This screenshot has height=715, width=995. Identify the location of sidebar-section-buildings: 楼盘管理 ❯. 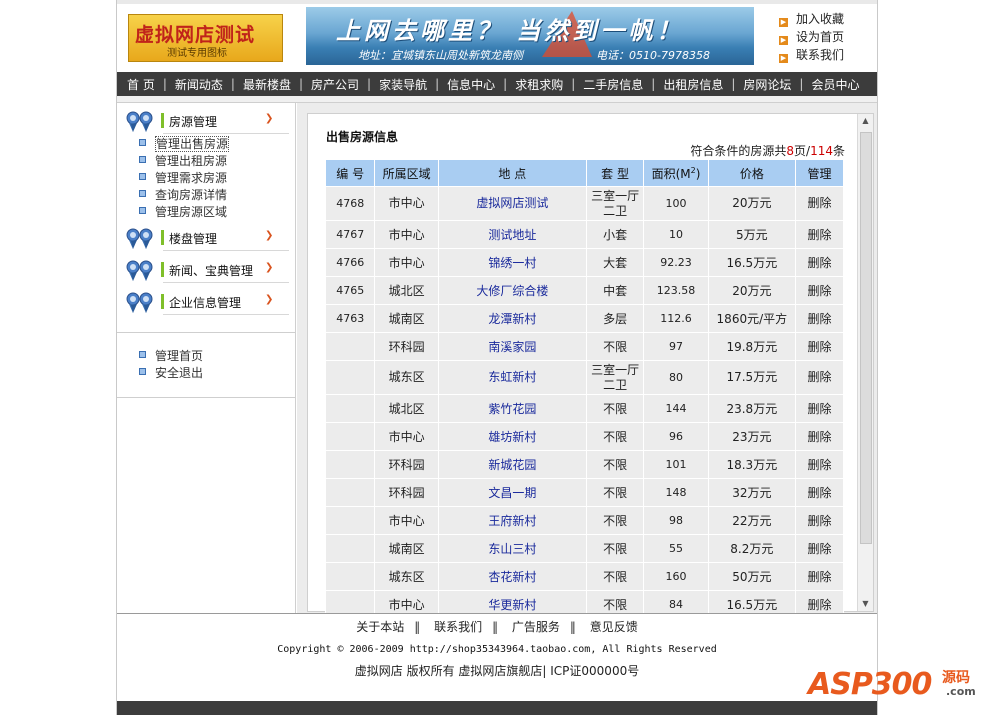
(206, 238).